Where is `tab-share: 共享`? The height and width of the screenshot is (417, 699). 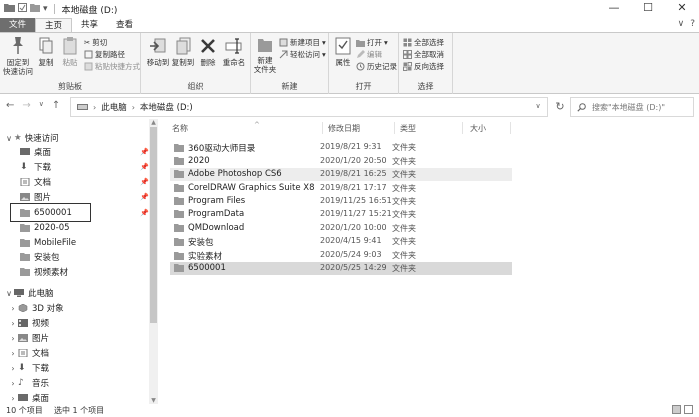 tab-share: 共享 is located at coordinates (89, 25).